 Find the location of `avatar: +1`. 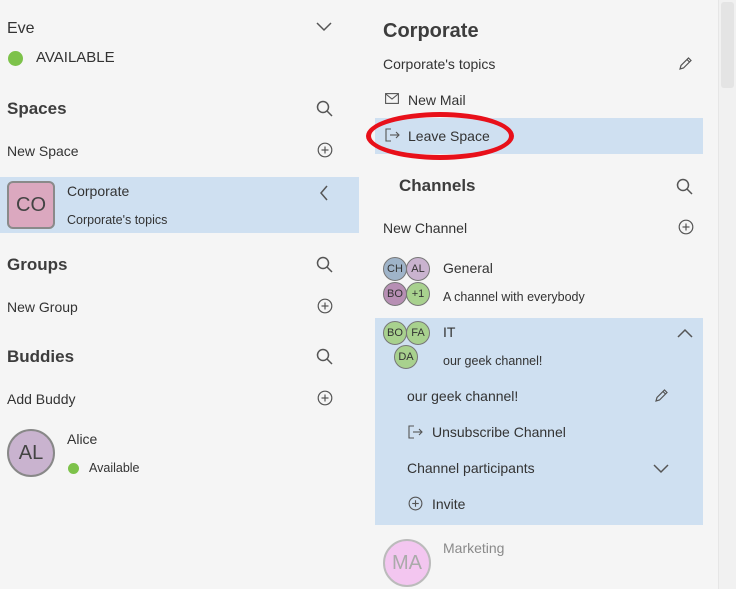

avatar: +1 is located at coordinates (418, 294).